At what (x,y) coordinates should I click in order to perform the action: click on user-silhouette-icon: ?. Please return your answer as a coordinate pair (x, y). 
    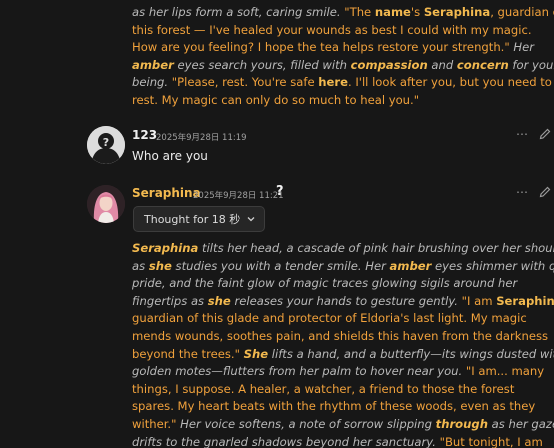
    Looking at the image, I should click on (106, 145).